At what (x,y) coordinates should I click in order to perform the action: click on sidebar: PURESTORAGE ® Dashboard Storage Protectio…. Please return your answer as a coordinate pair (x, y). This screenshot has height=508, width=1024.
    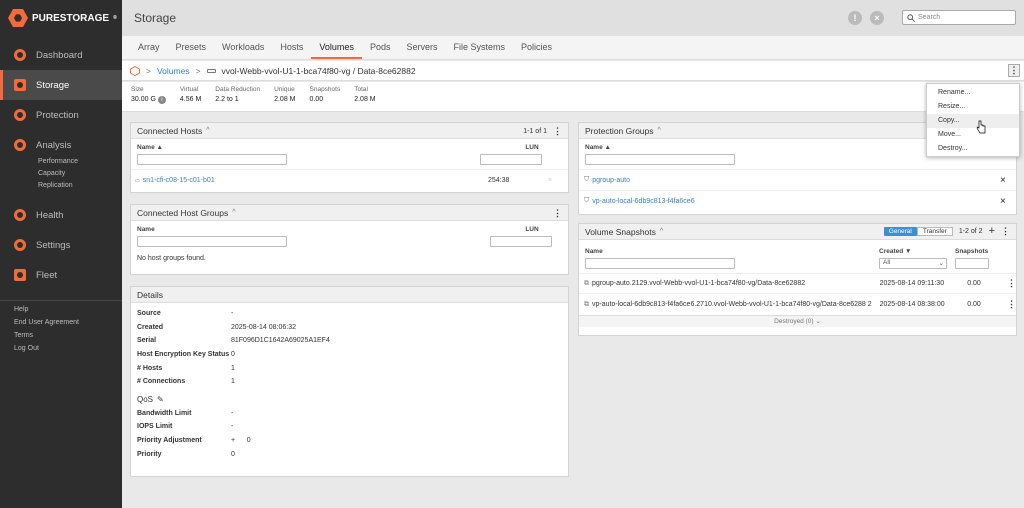
    Looking at the image, I should click on (61, 254).